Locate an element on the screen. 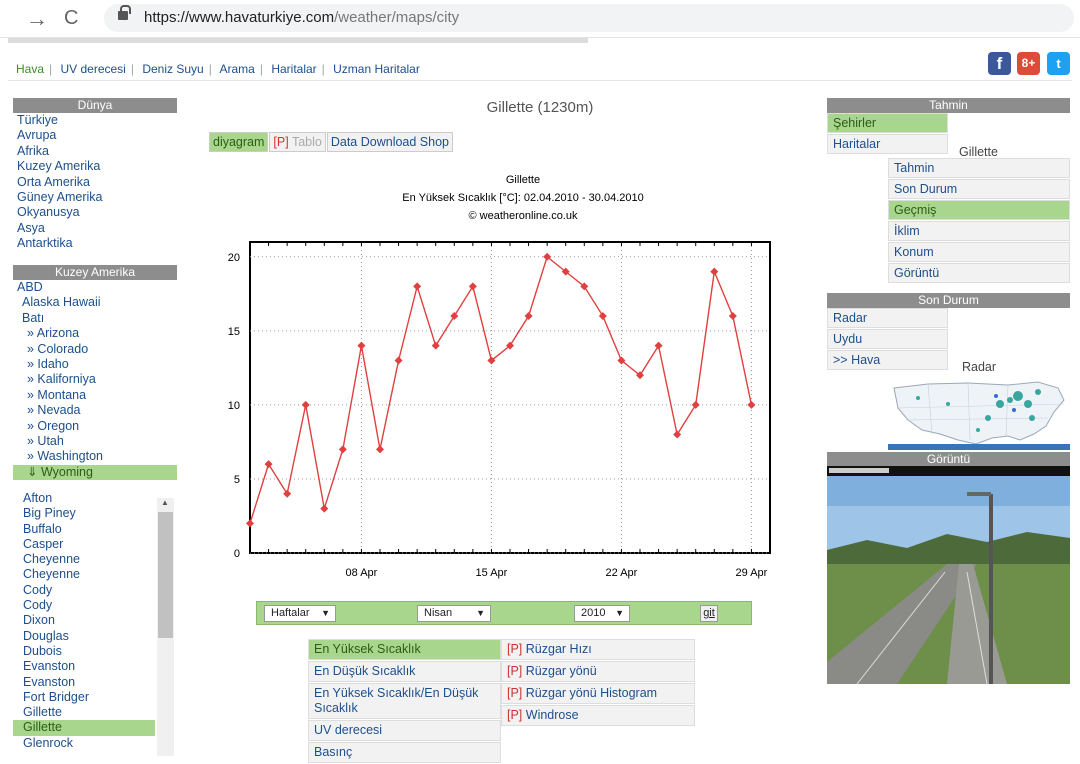 This screenshot has width=1080, height=764. param-right-1: [P] Rüzgar yönü is located at coordinates (598, 671).